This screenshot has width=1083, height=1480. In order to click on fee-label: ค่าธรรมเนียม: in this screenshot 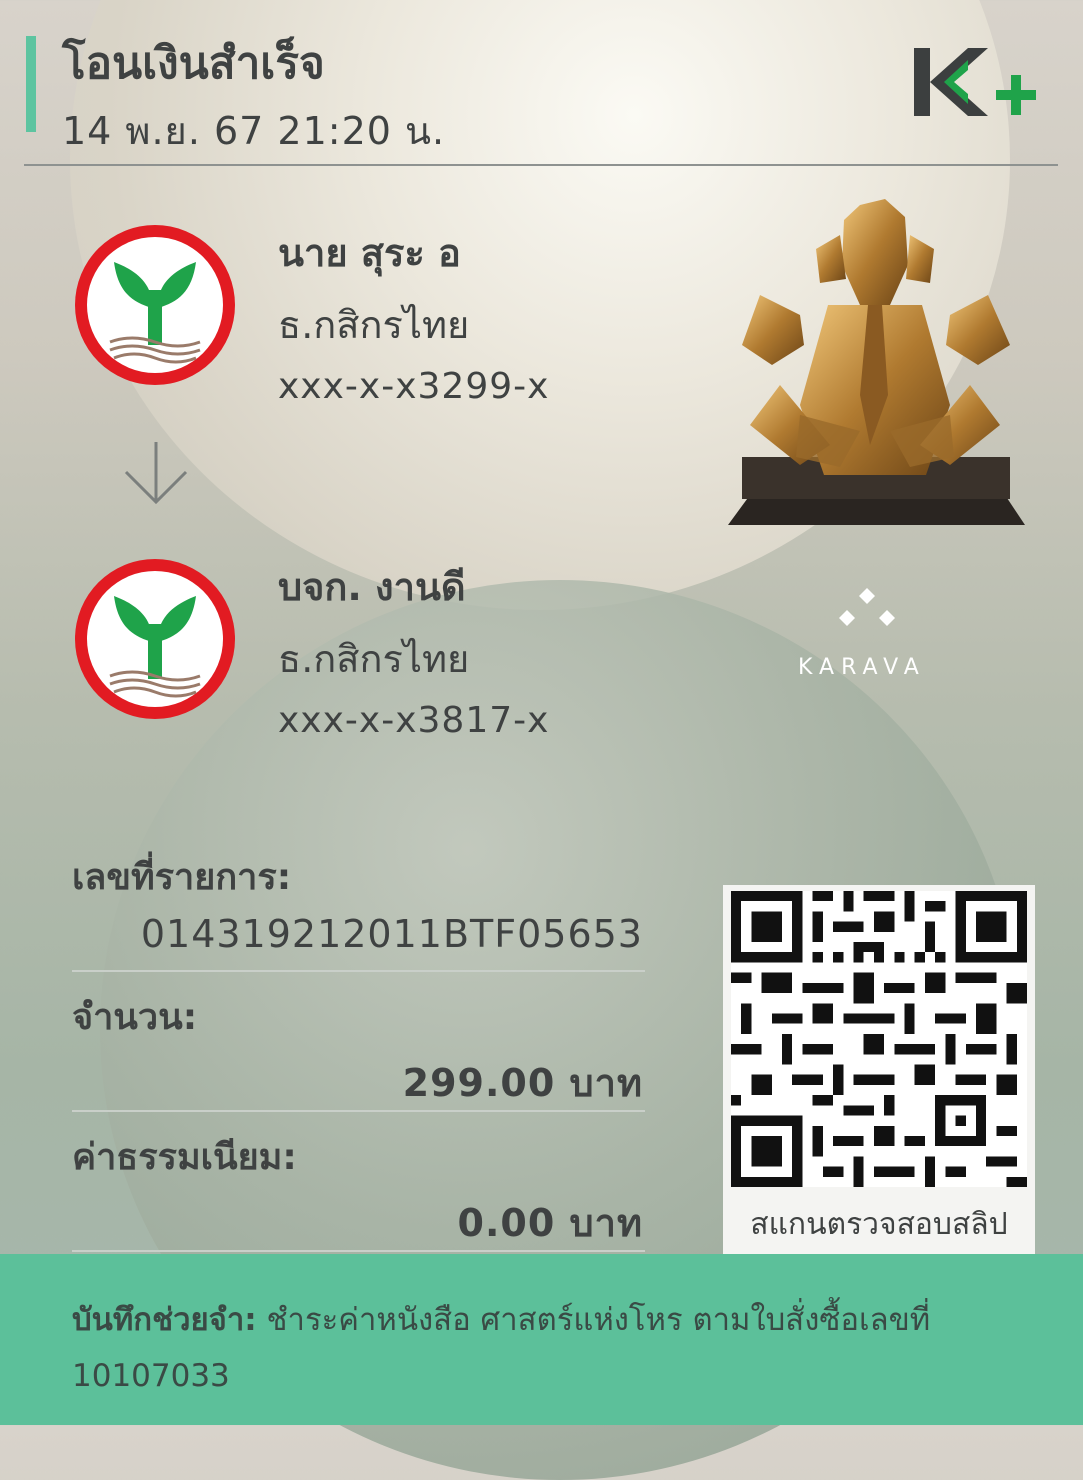, I will do `click(184, 1157)`.